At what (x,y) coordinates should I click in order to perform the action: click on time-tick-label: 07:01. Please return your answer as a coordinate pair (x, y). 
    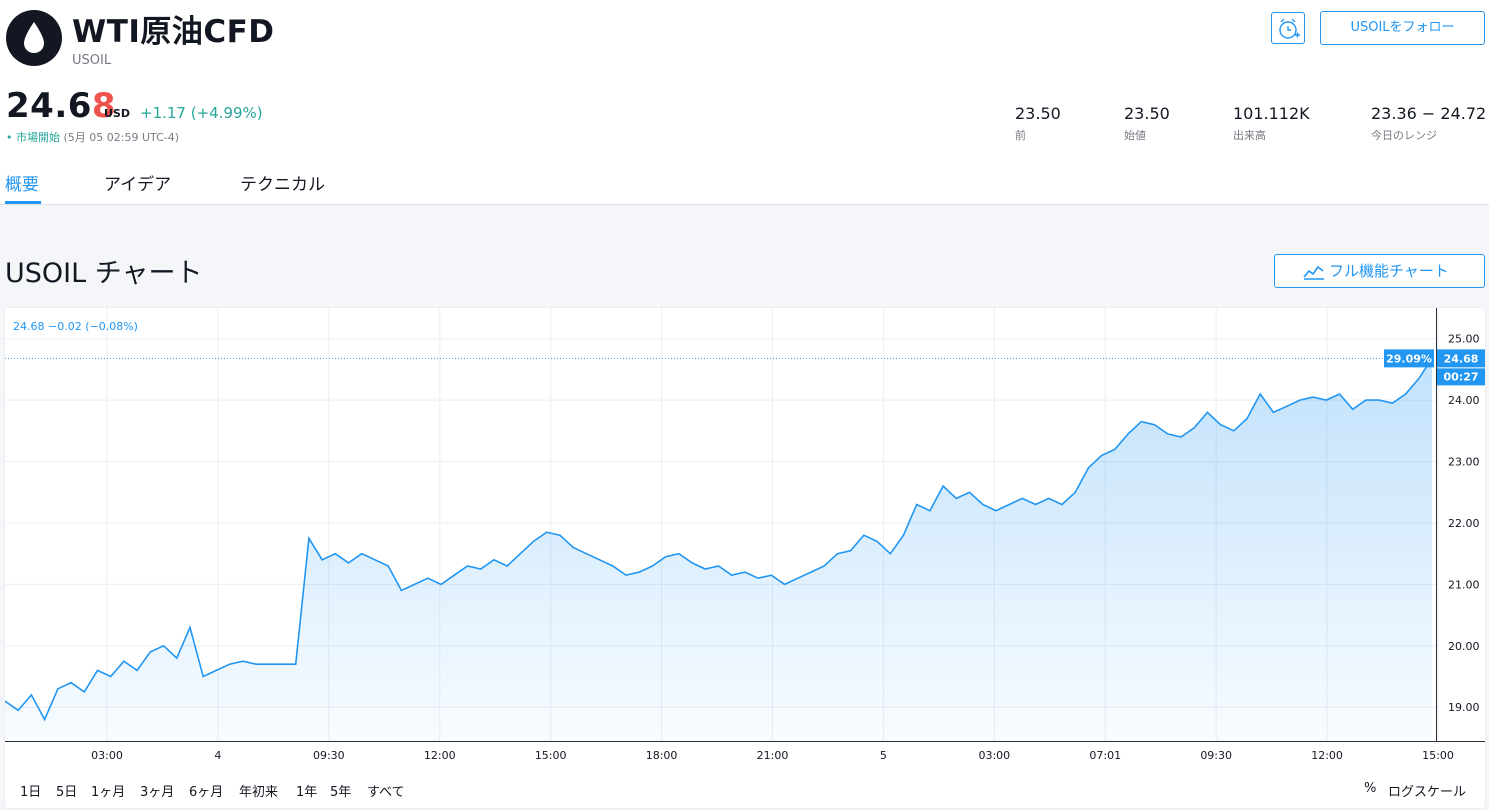
    Looking at the image, I should click on (1105, 755).